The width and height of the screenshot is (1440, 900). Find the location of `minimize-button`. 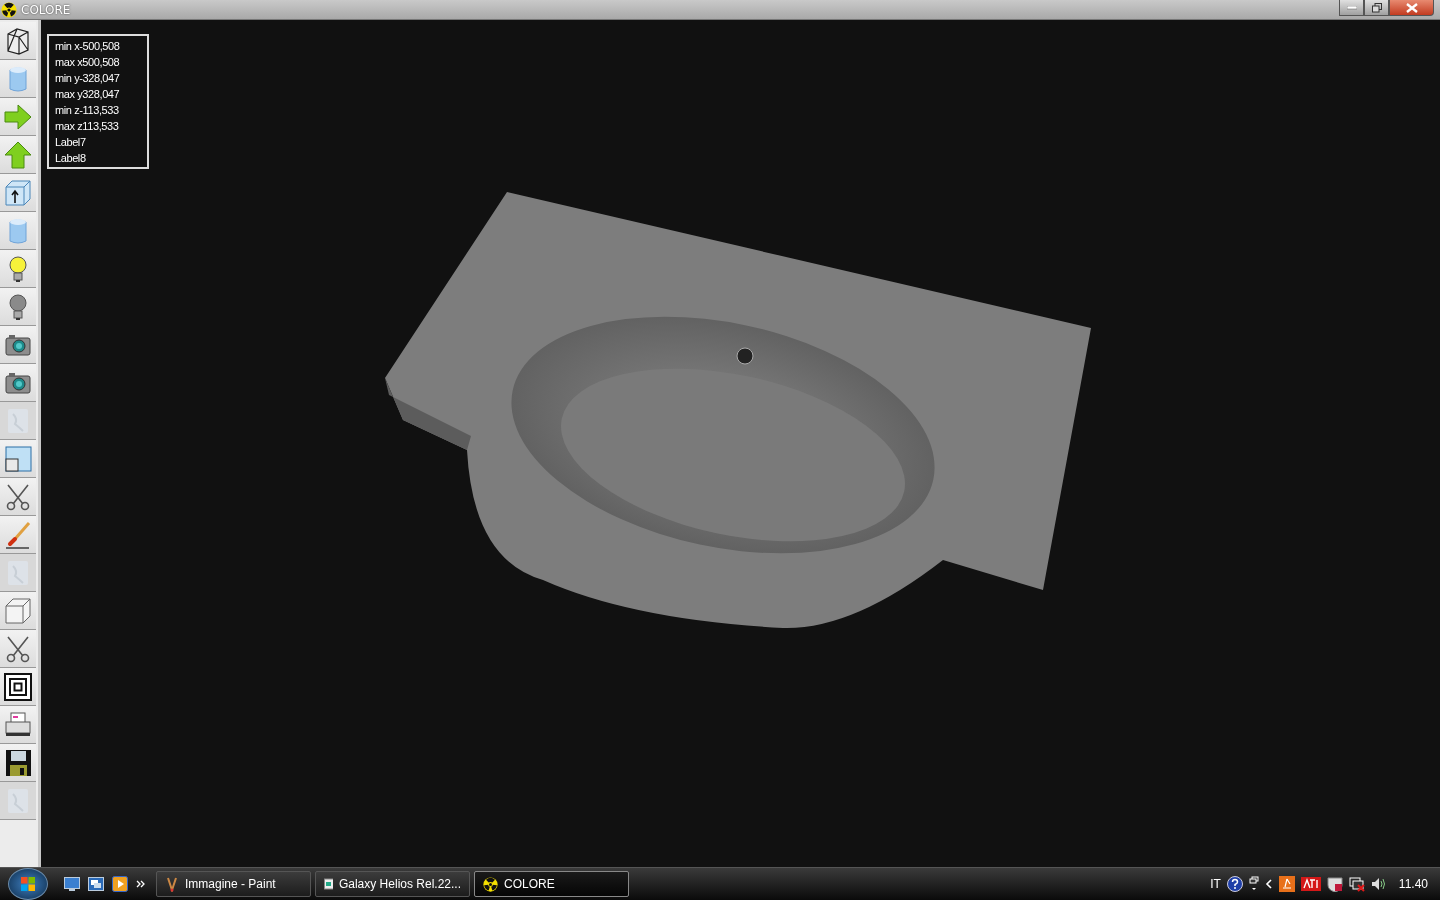

minimize-button is located at coordinates (1351, 8).